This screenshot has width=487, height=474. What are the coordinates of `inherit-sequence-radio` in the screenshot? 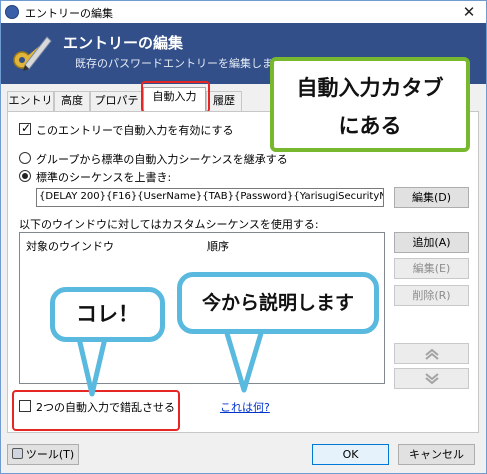 It's located at (25, 158).